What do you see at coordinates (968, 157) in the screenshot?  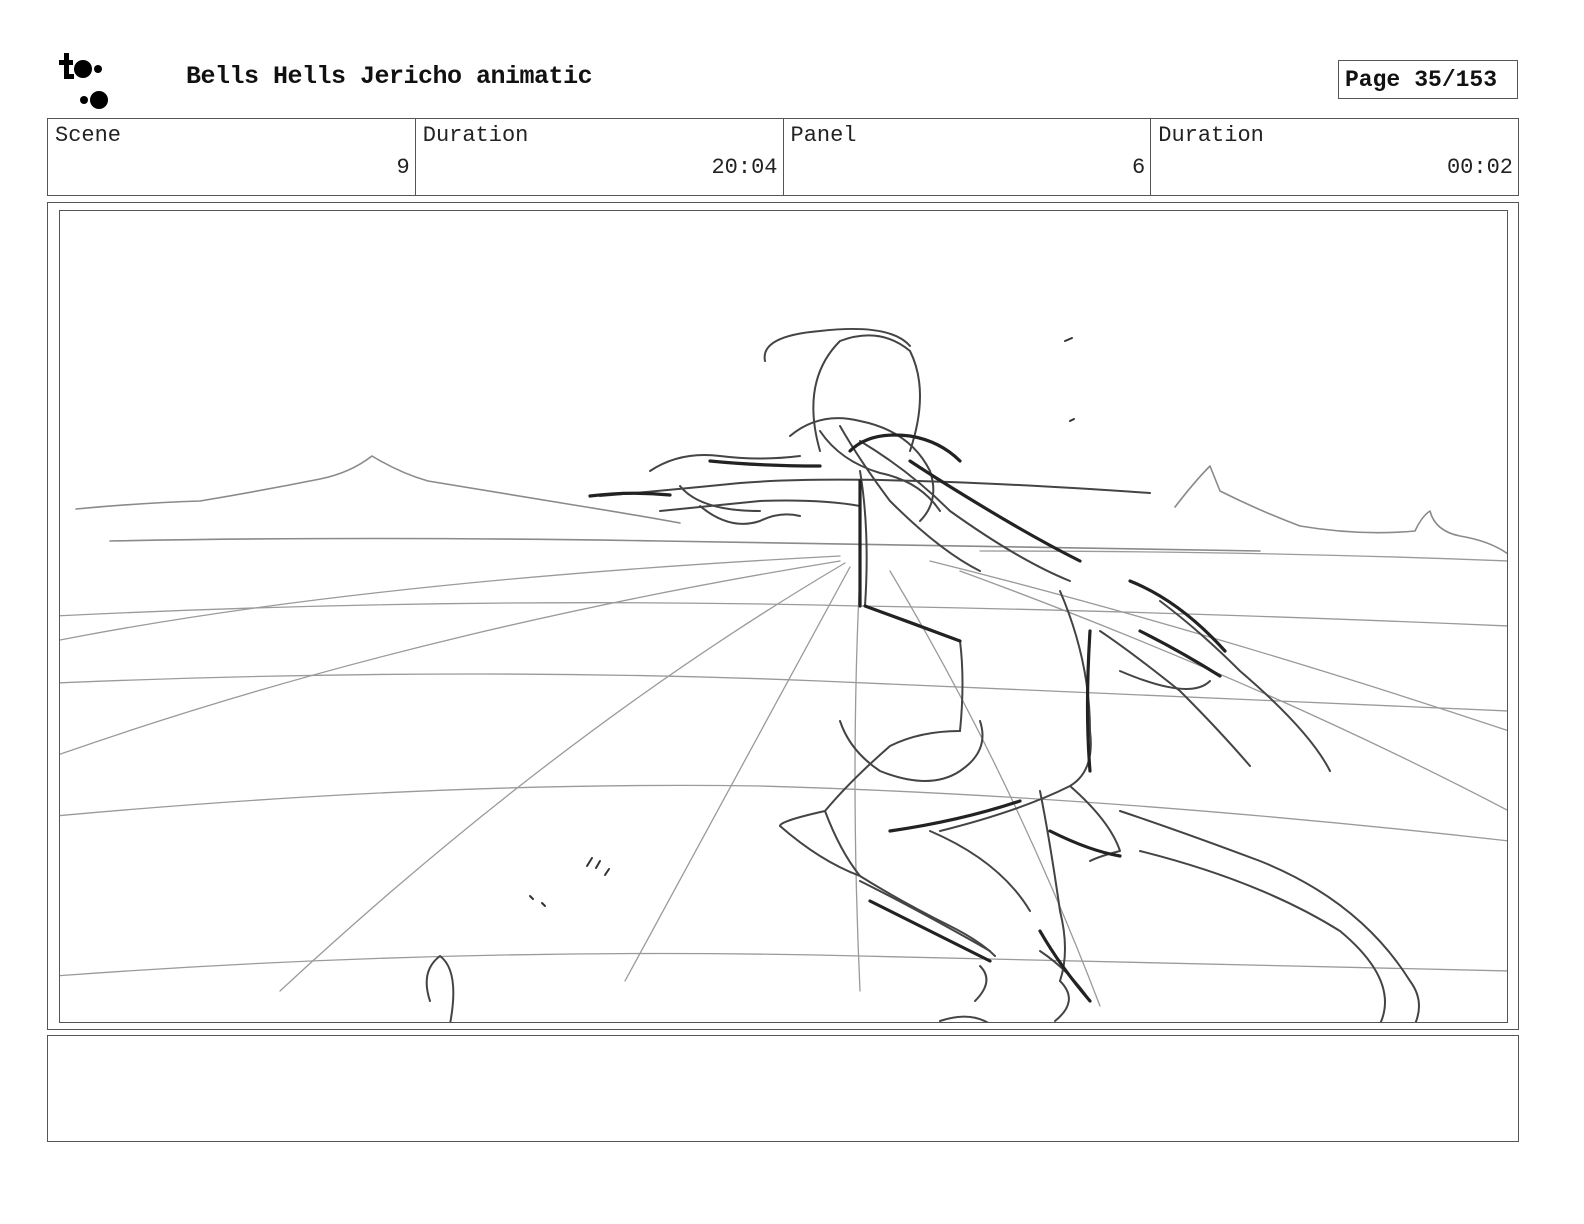 I see `panel-cell: Panel 6` at bounding box center [968, 157].